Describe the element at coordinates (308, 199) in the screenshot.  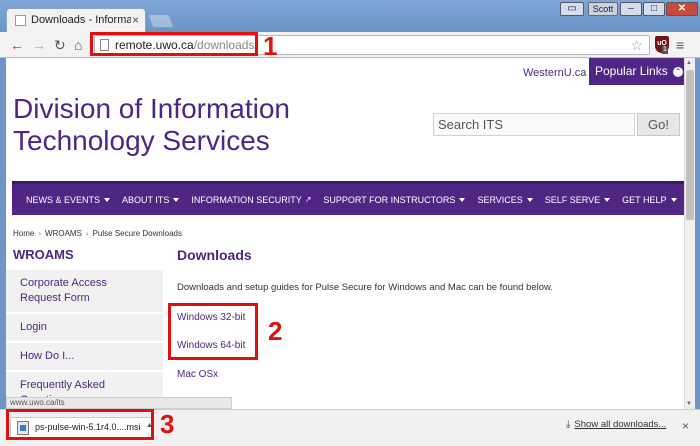
I see `external-link-icon: ↗` at that location.